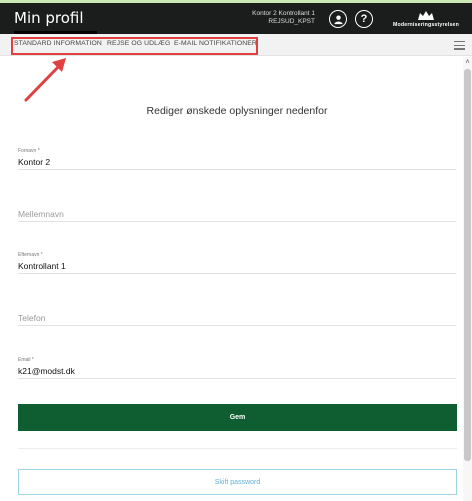 This screenshot has height=501, width=472. I want to click on scrollbar: ˄, so click(467, 279).